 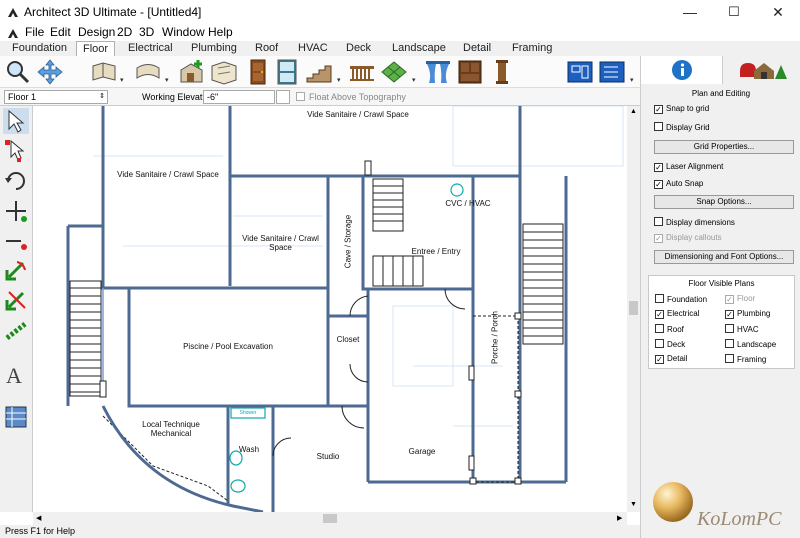 I want to click on plan-hvac-box, so click(x=729, y=328).